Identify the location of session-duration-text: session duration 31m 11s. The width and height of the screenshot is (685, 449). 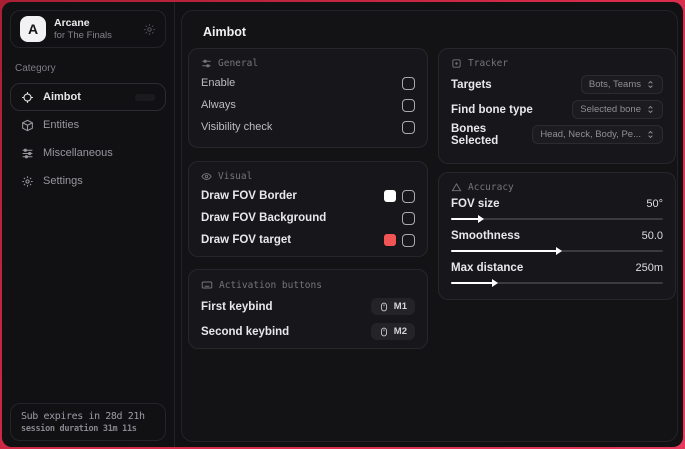
(79, 429).